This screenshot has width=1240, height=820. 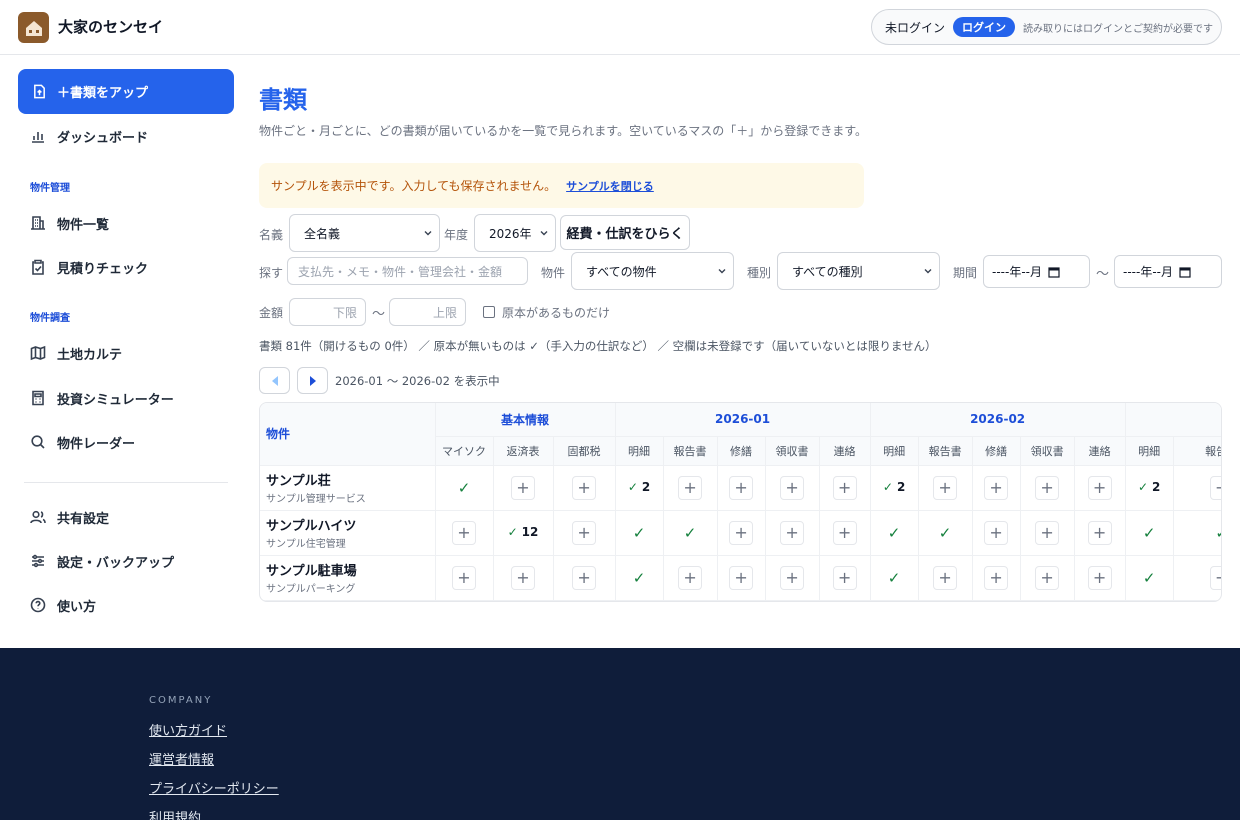 What do you see at coordinates (126, 91) in the screenshot?
I see `upload-document-button: ＋書類をアップ` at bounding box center [126, 91].